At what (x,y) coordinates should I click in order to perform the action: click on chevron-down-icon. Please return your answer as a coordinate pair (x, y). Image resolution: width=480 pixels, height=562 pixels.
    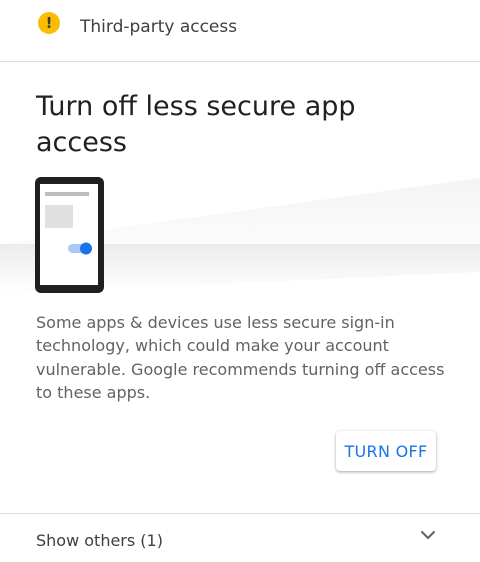
    Looking at the image, I should click on (428, 535).